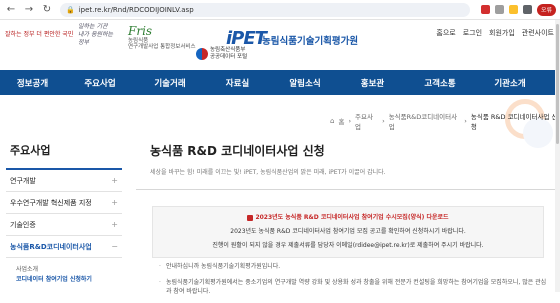  Describe the element at coordinates (514, 122) in the screenshot. I see `breadcrumb-current: 농식품 R&D 코디네이터사업 신청` at that location.